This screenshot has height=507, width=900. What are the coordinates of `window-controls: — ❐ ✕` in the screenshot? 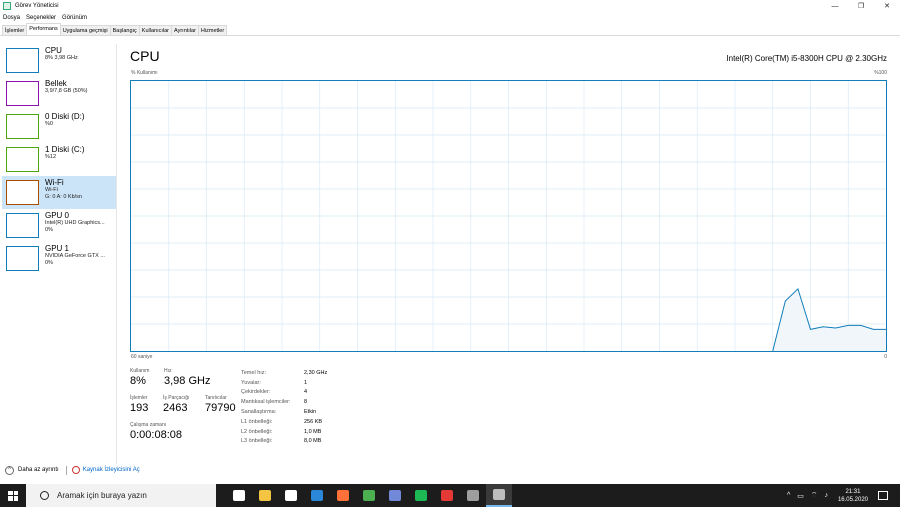 It's located at (861, 6).